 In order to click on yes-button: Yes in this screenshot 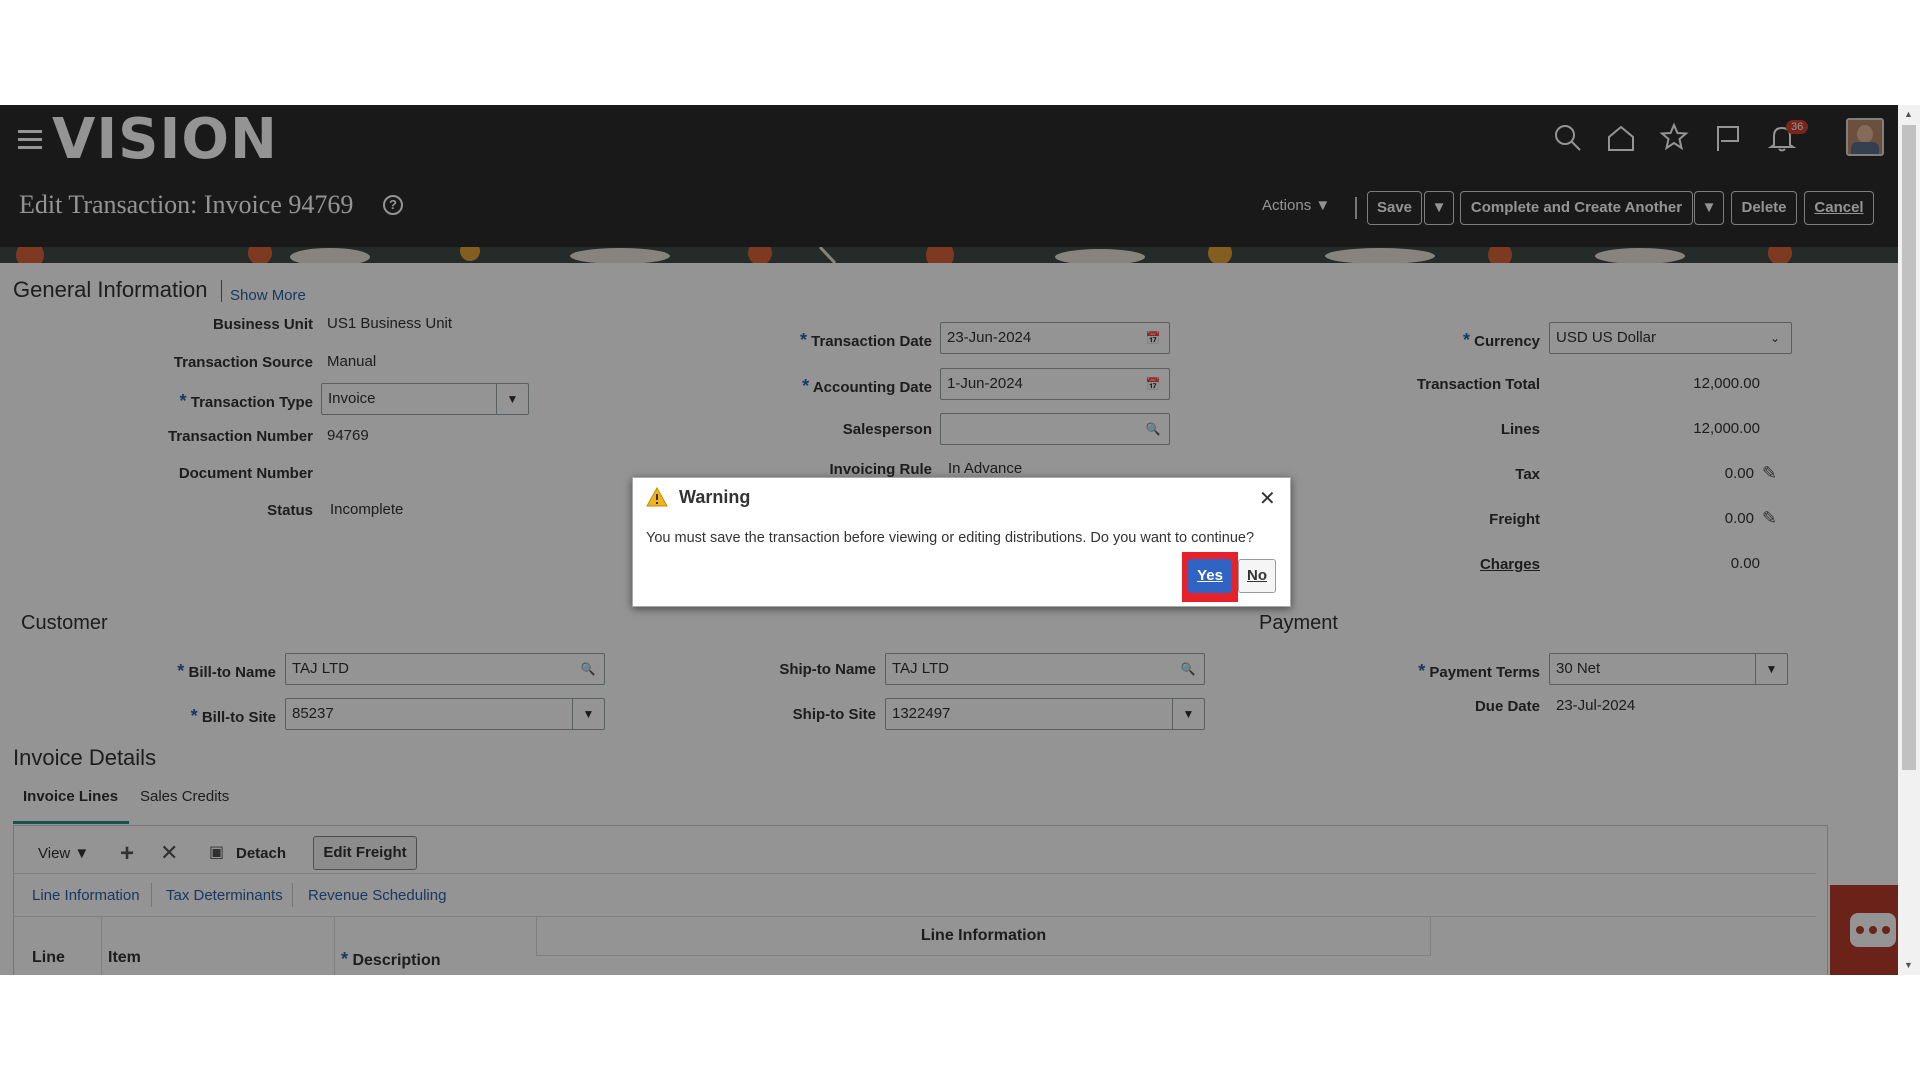, I will do `click(1210, 576)`.